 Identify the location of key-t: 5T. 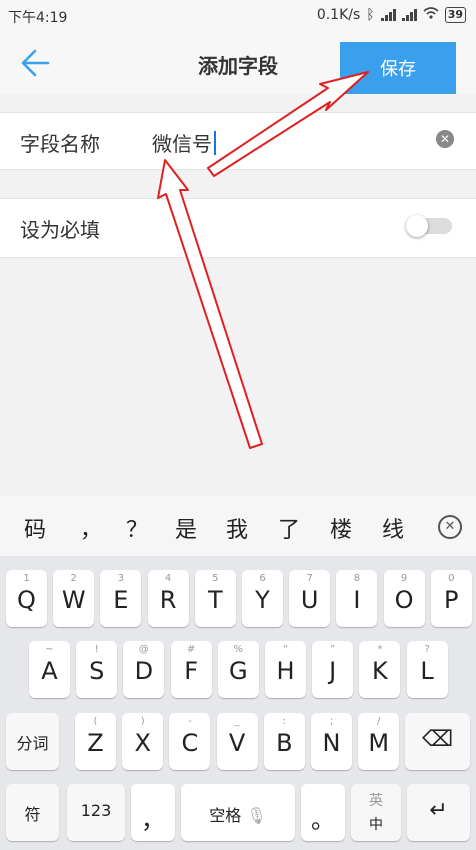
(215, 598).